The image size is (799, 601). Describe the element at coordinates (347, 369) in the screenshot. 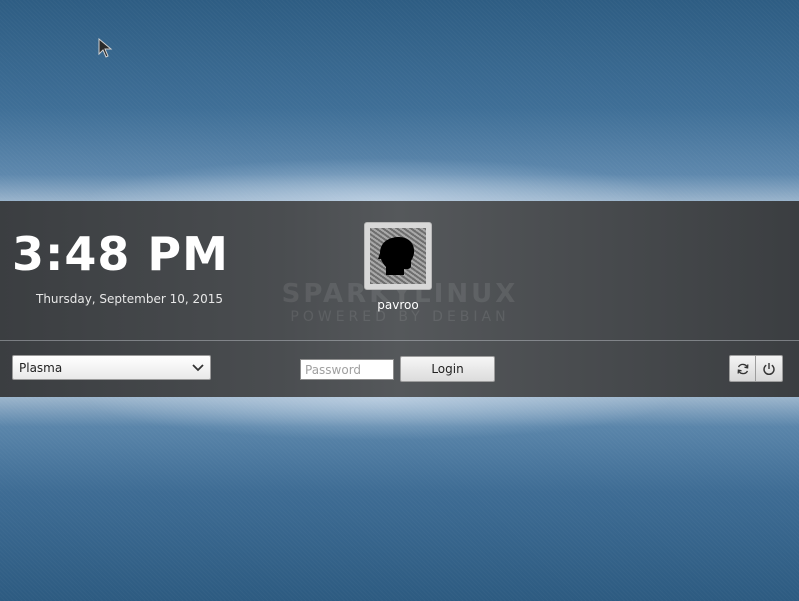

I see `password-input` at that location.